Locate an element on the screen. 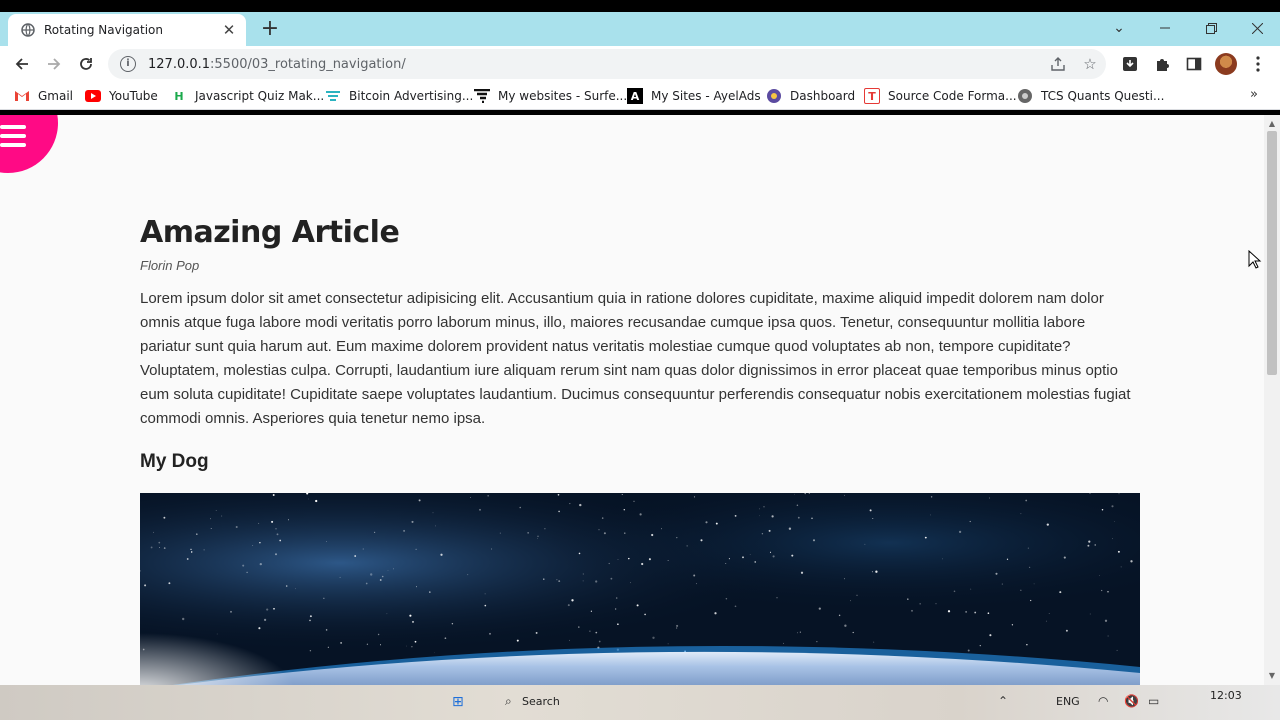  minimize-icon is located at coordinates (1165, 28).